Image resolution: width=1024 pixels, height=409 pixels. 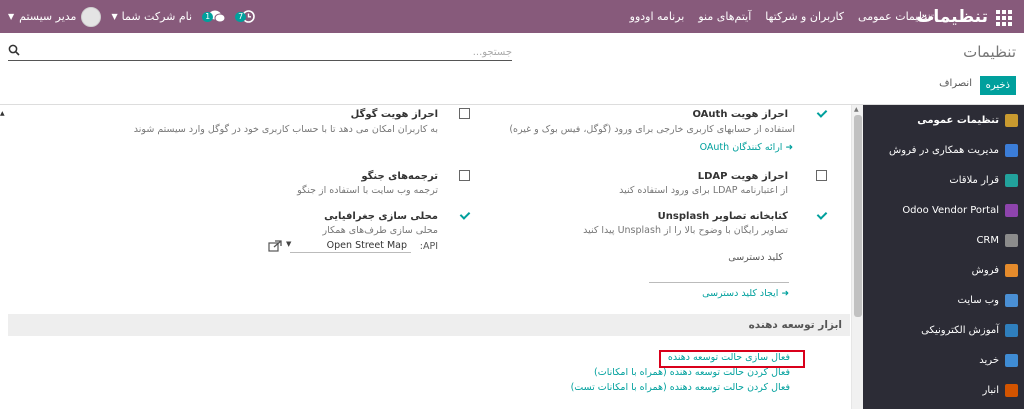 I want to click on sidebar-item-label: خرید, so click(x=989, y=360).